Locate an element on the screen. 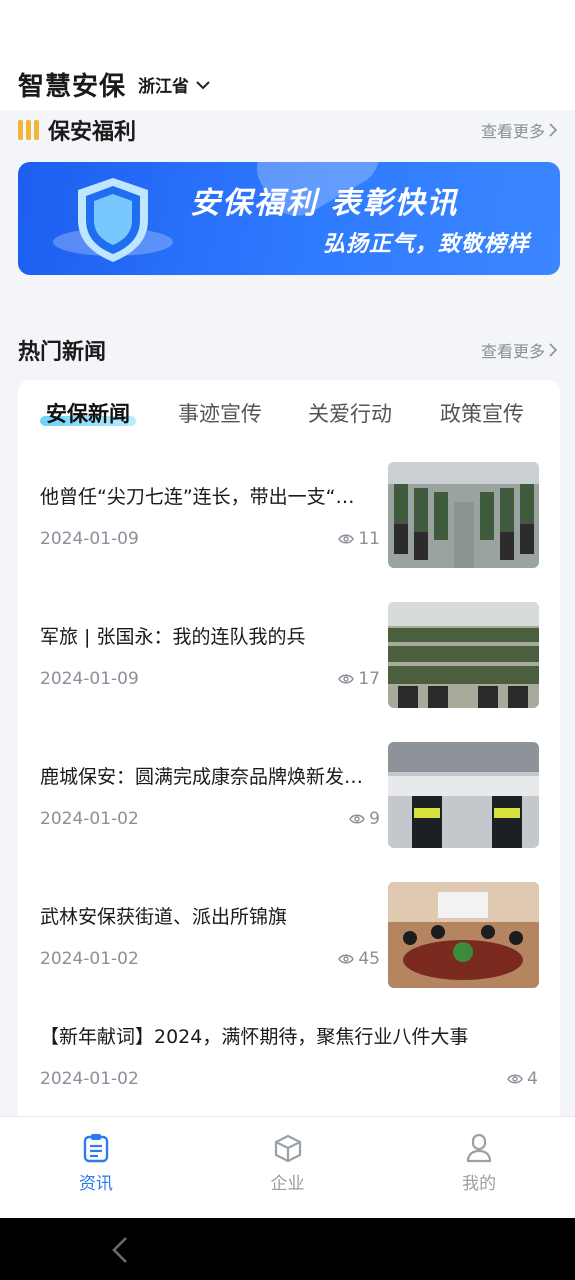 The width and height of the screenshot is (575, 1280). news-views: 4 is located at coordinates (522, 1079).